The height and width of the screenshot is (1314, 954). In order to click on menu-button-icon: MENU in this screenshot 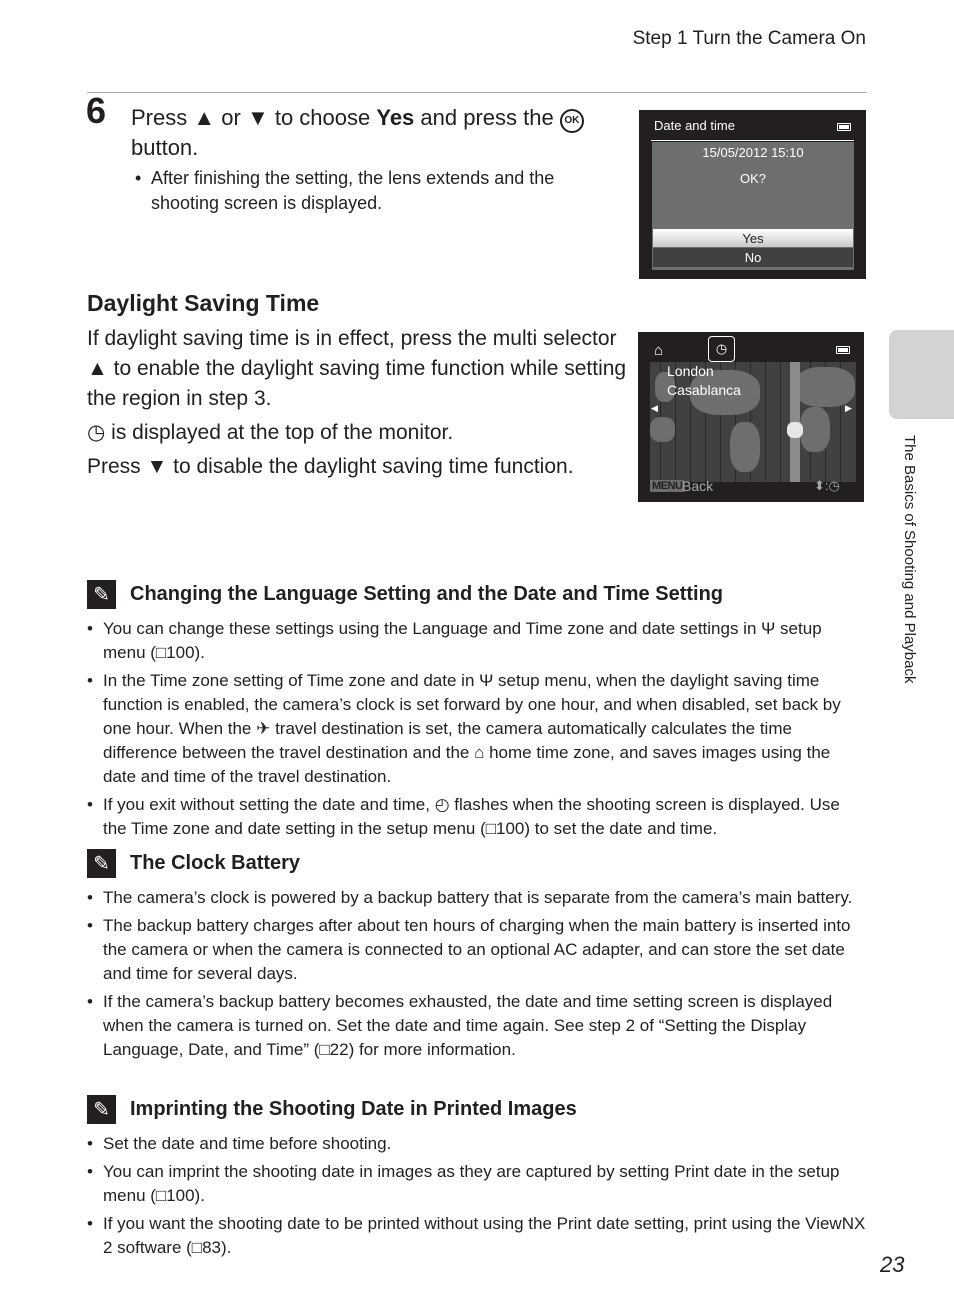, I will do `click(667, 486)`.